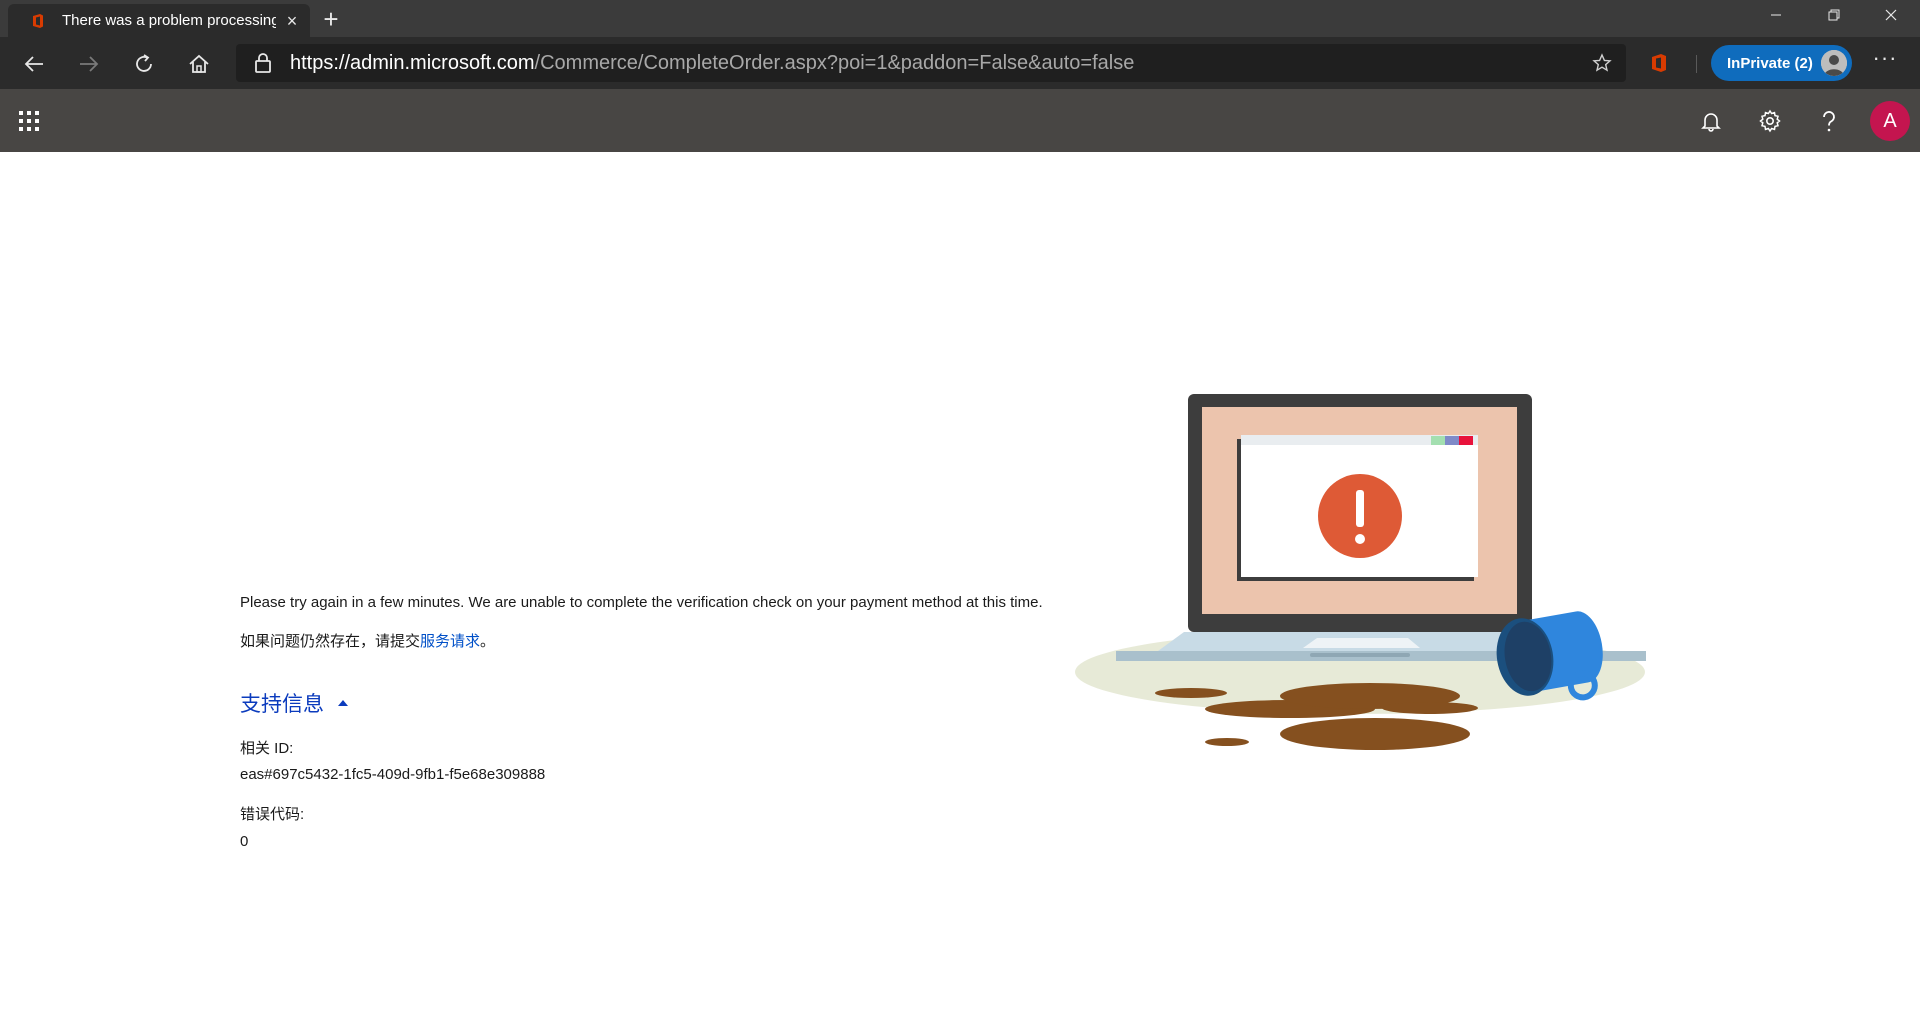  I want to click on url-host: https://admin.microsoft.com, so click(412, 63).